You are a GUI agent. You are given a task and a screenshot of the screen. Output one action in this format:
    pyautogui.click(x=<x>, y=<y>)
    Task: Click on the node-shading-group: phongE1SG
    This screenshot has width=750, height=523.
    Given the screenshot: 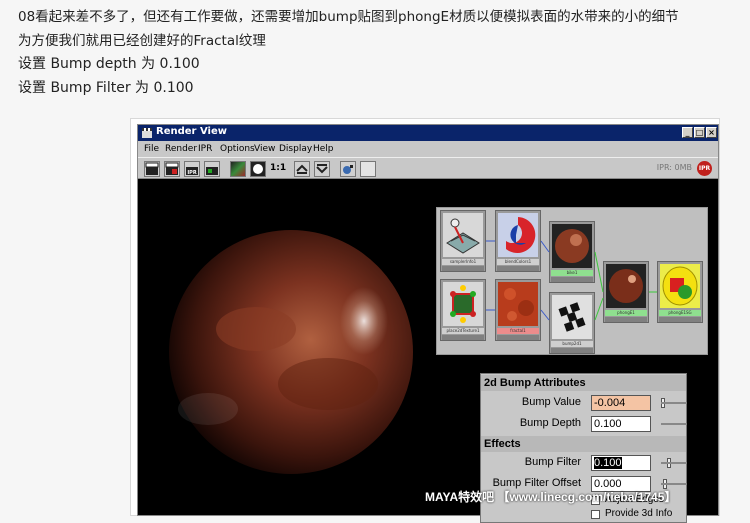 What is the action you would take?
    pyautogui.click(x=680, y=292)
    